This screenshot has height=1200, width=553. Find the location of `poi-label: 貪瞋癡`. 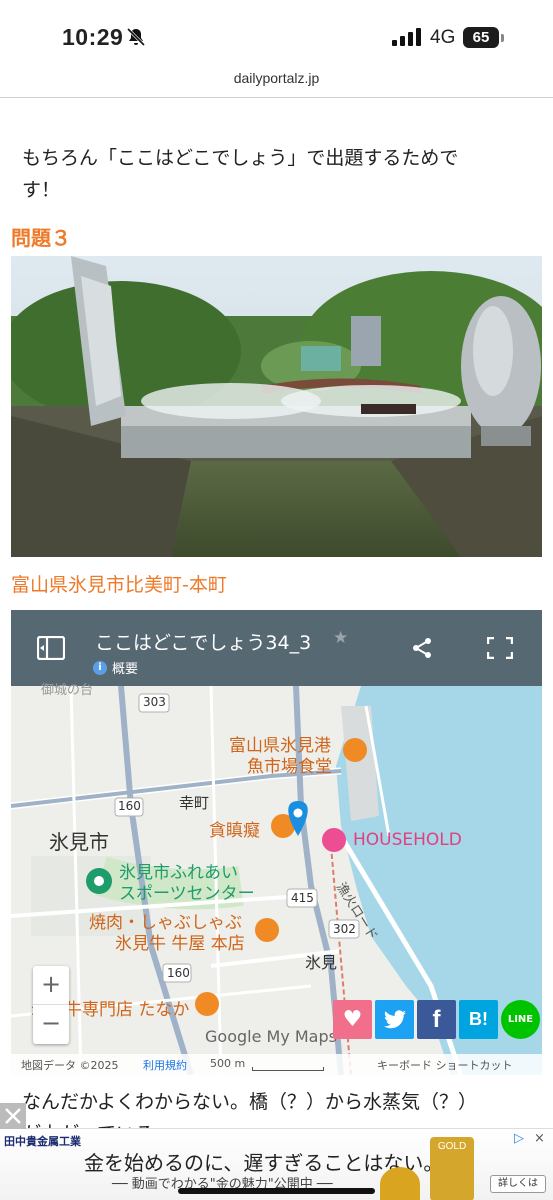

poi-label: 貪瞋癡 is located at coordinates (234, 831).